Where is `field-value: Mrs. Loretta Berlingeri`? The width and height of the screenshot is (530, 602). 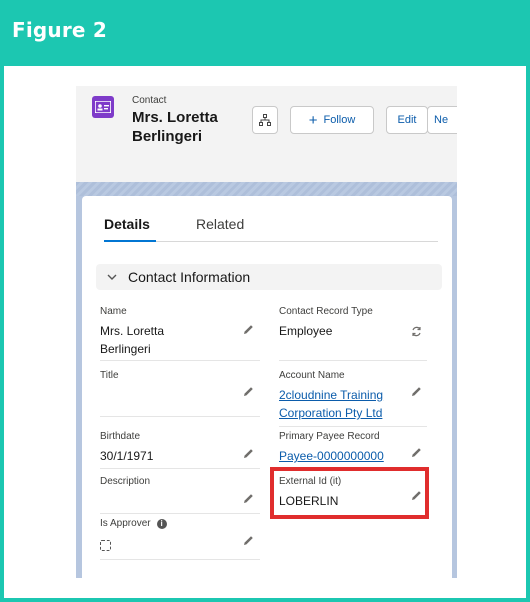 field-value: Mrs. Loretta Berlingeri is located at coordinates (132, 340).